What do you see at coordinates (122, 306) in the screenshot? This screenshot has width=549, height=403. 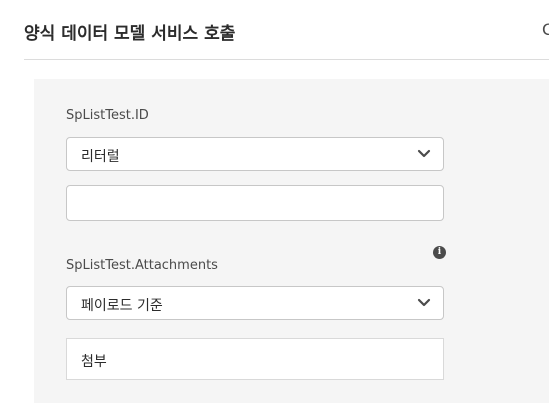 I see `select-value: 페이로드 기준` at bounding box center [122, 306].